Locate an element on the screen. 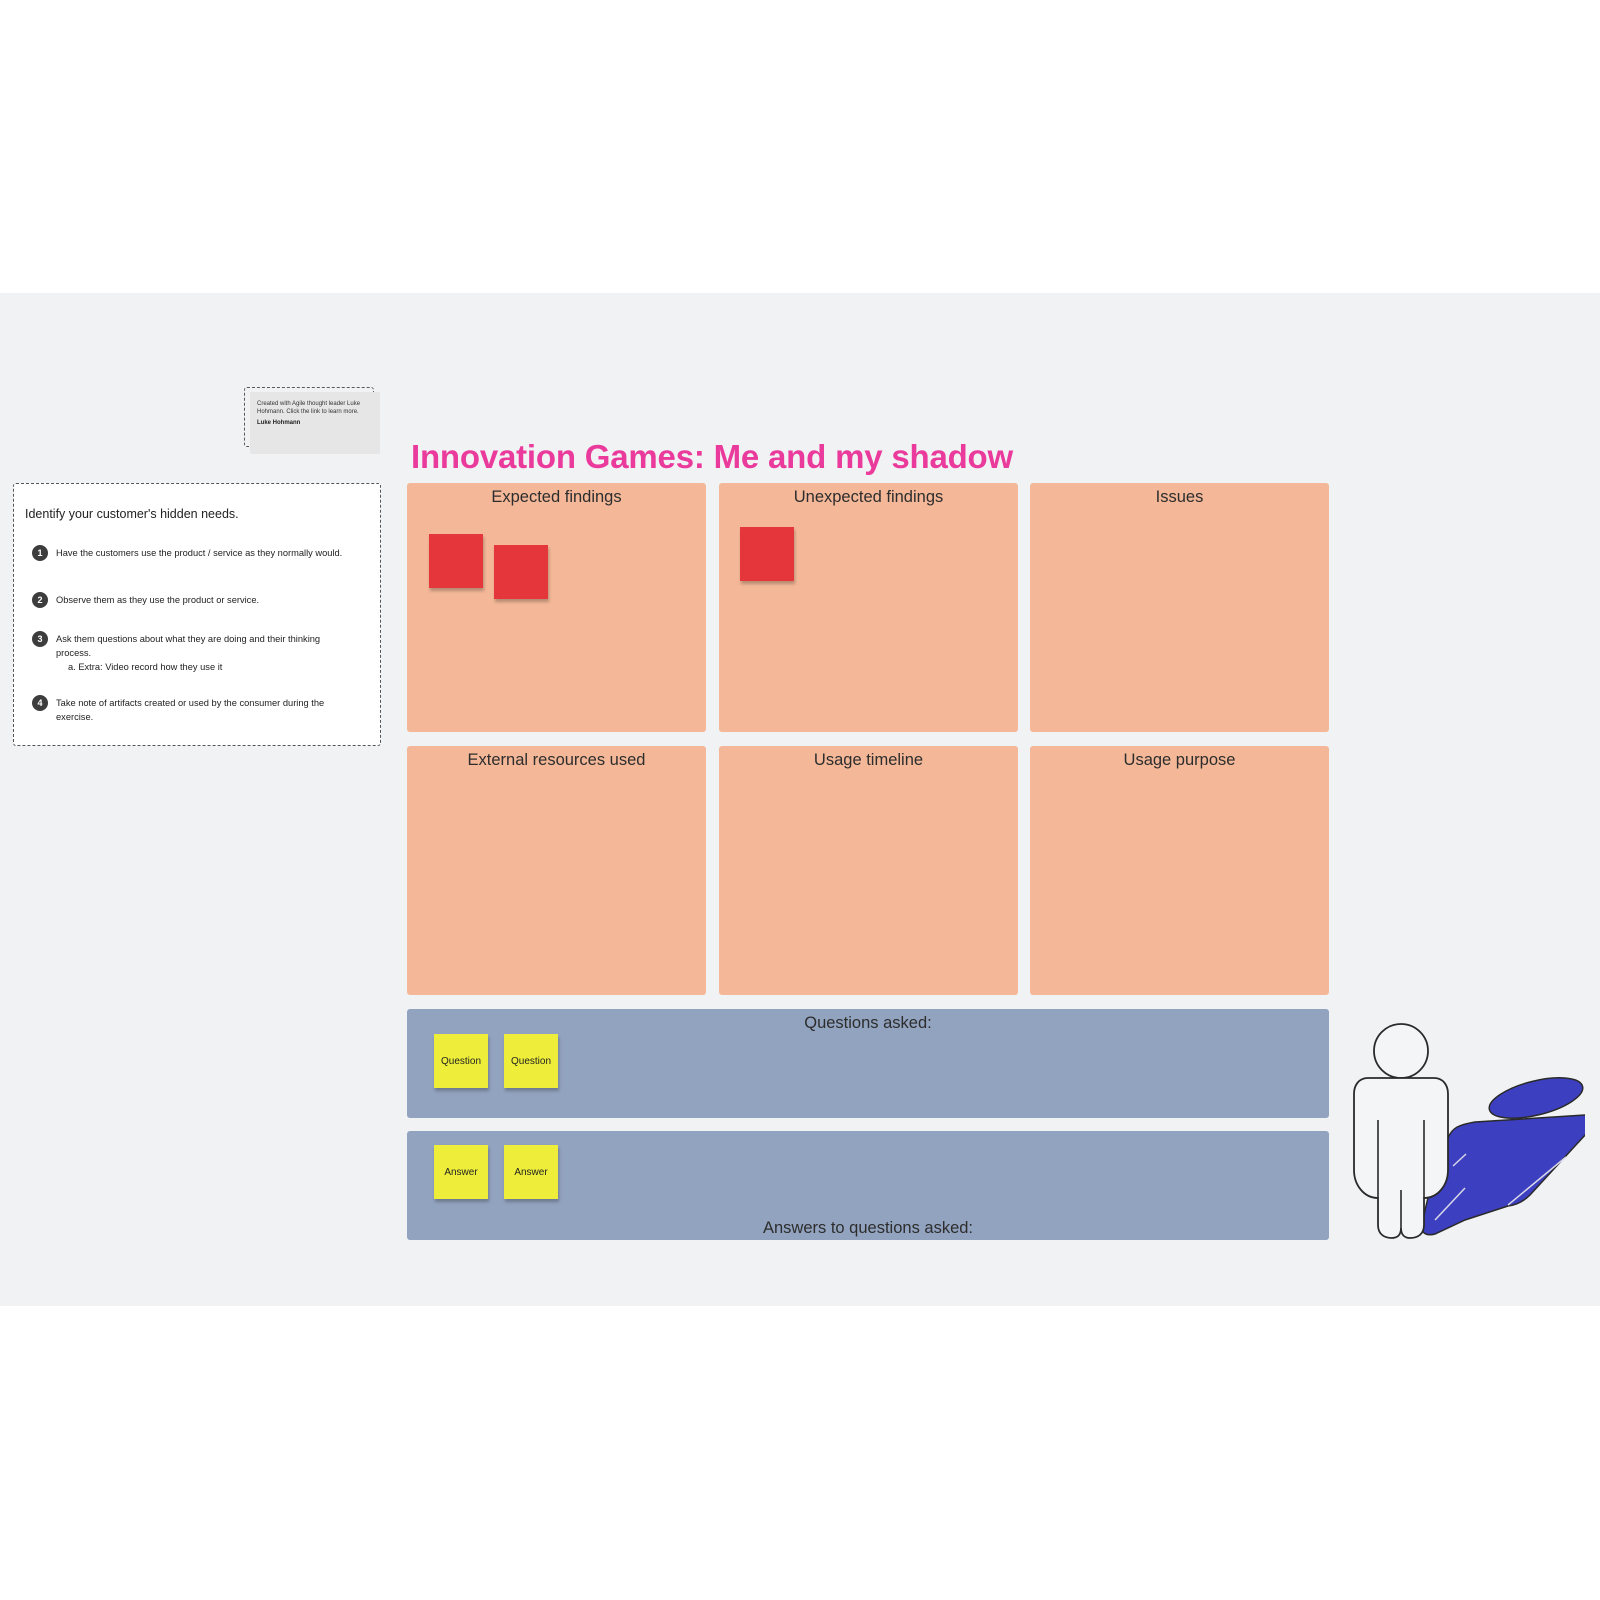 The height and width of the screenshot is (1600, 1600). band-label: Questions asked: is located at coordinates (868, 1023).